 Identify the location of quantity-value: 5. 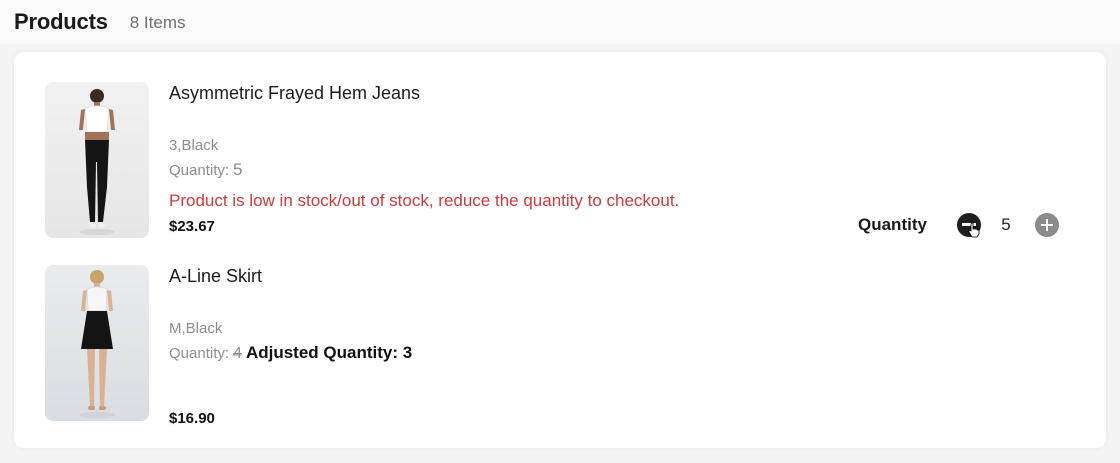
(238, 169).